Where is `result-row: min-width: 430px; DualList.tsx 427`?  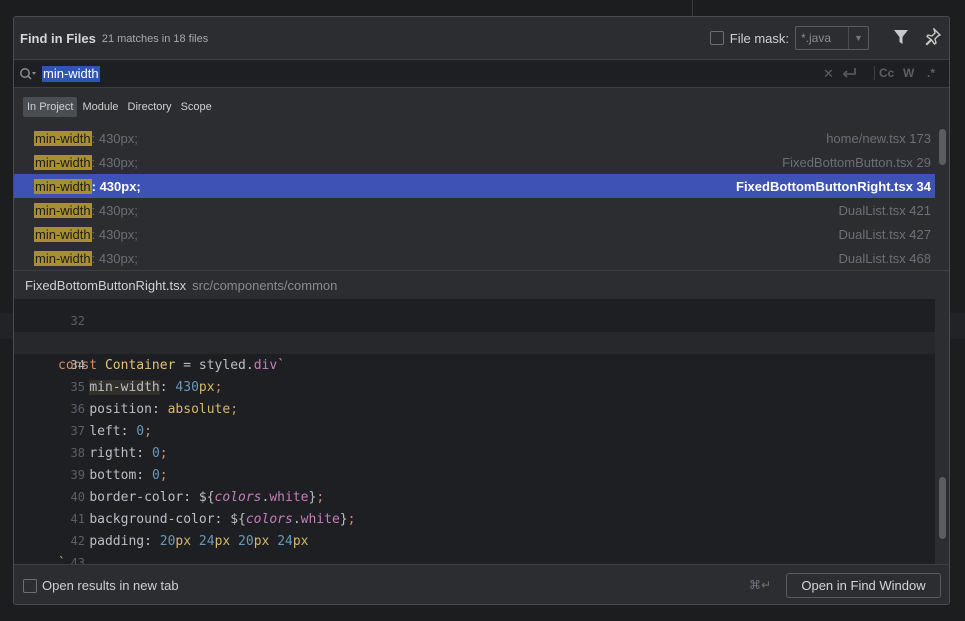 result-row: min-width: 430px; DualList.tsx 427 is located at coordinates (474, 234).